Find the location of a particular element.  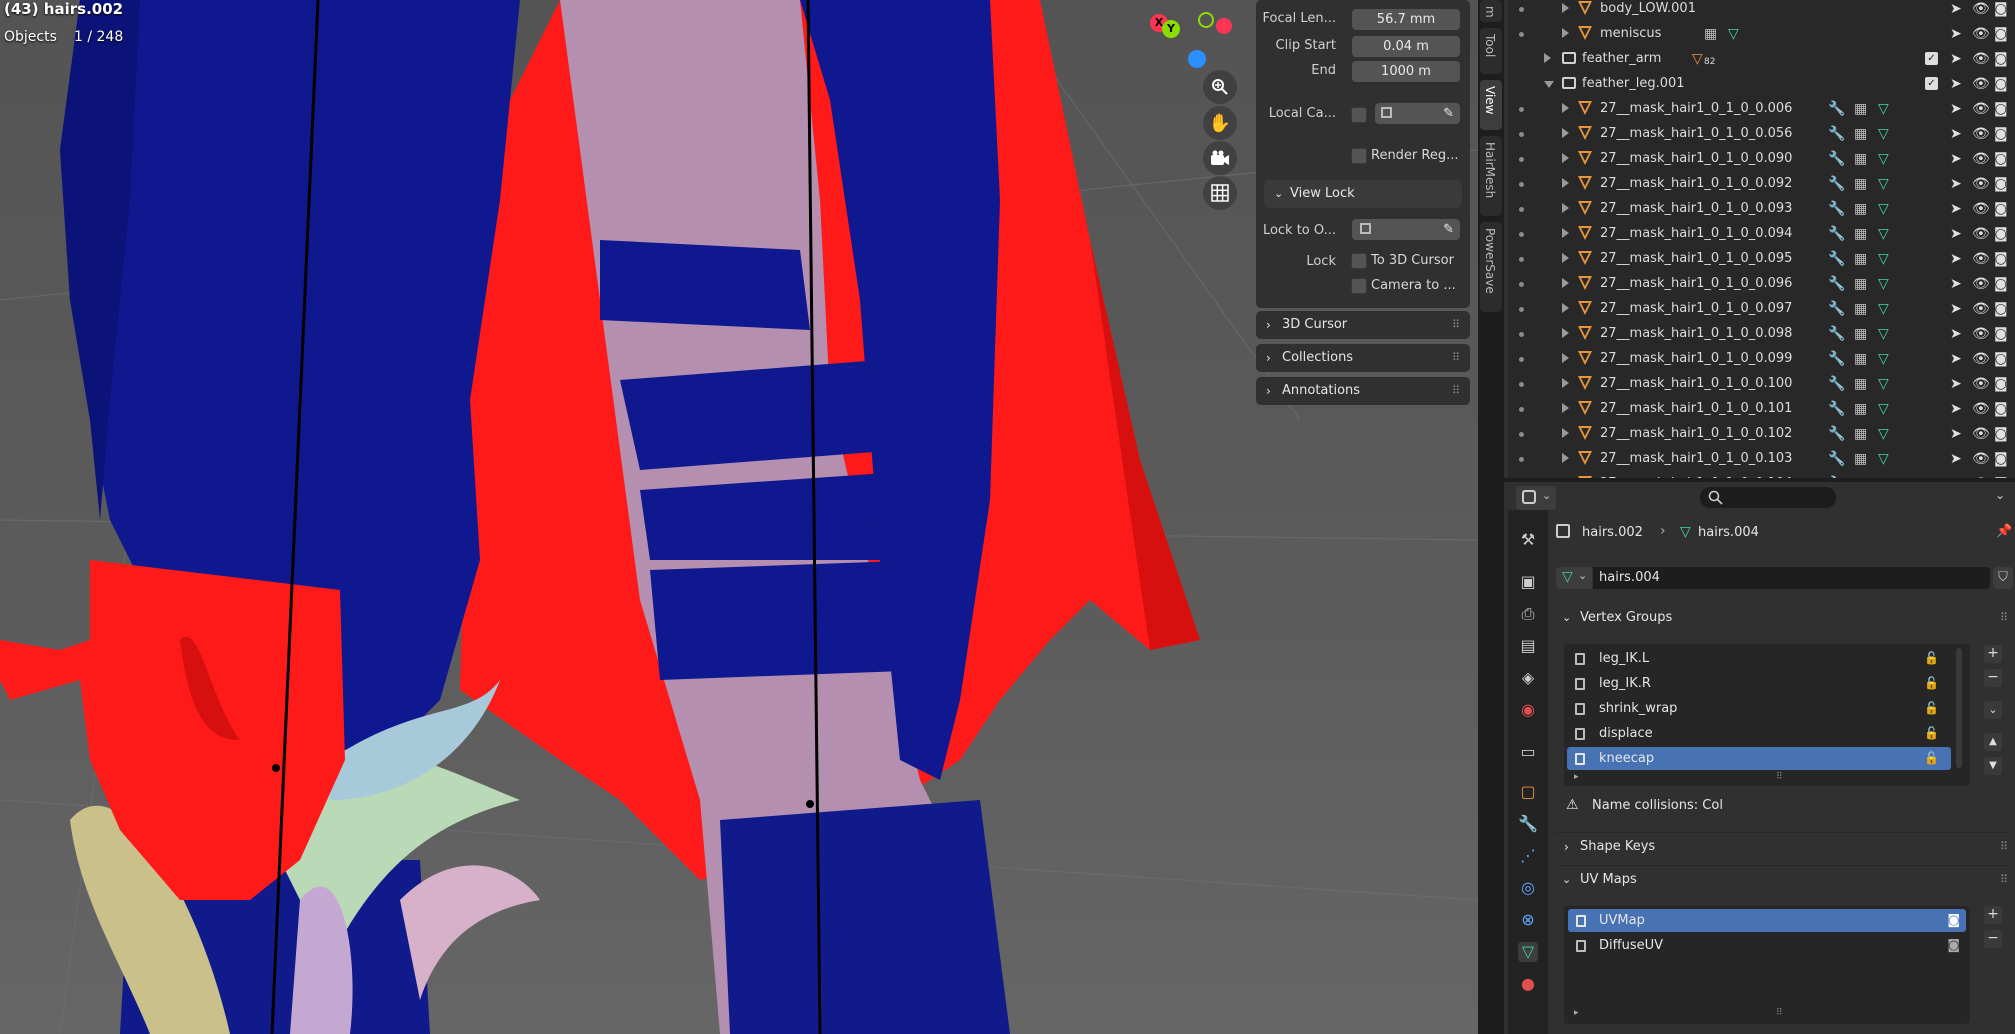

tab-powersave: PowerSave is located at coordinates (1491, 267).